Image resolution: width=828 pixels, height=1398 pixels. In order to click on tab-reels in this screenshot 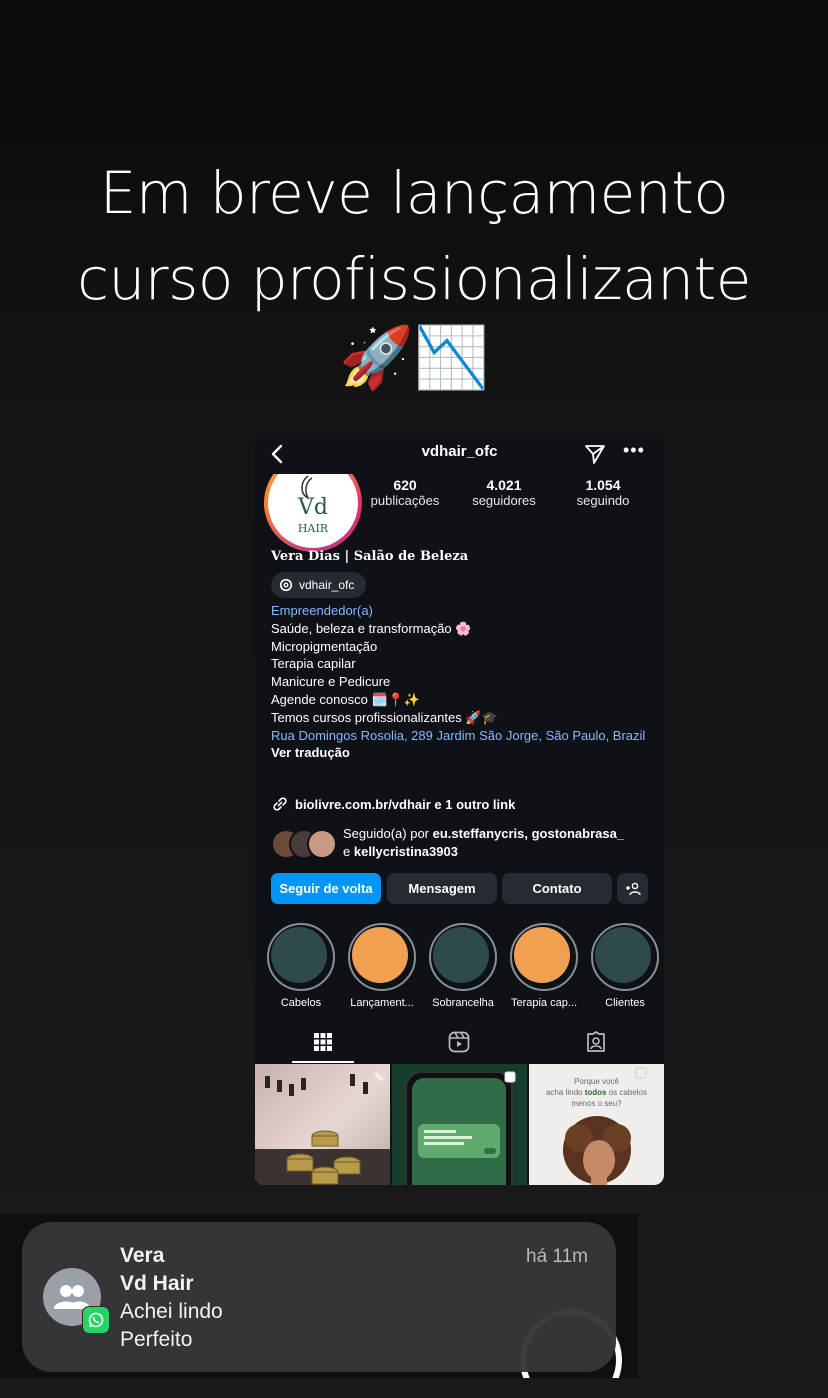, I will do `click(459, 1042)`.